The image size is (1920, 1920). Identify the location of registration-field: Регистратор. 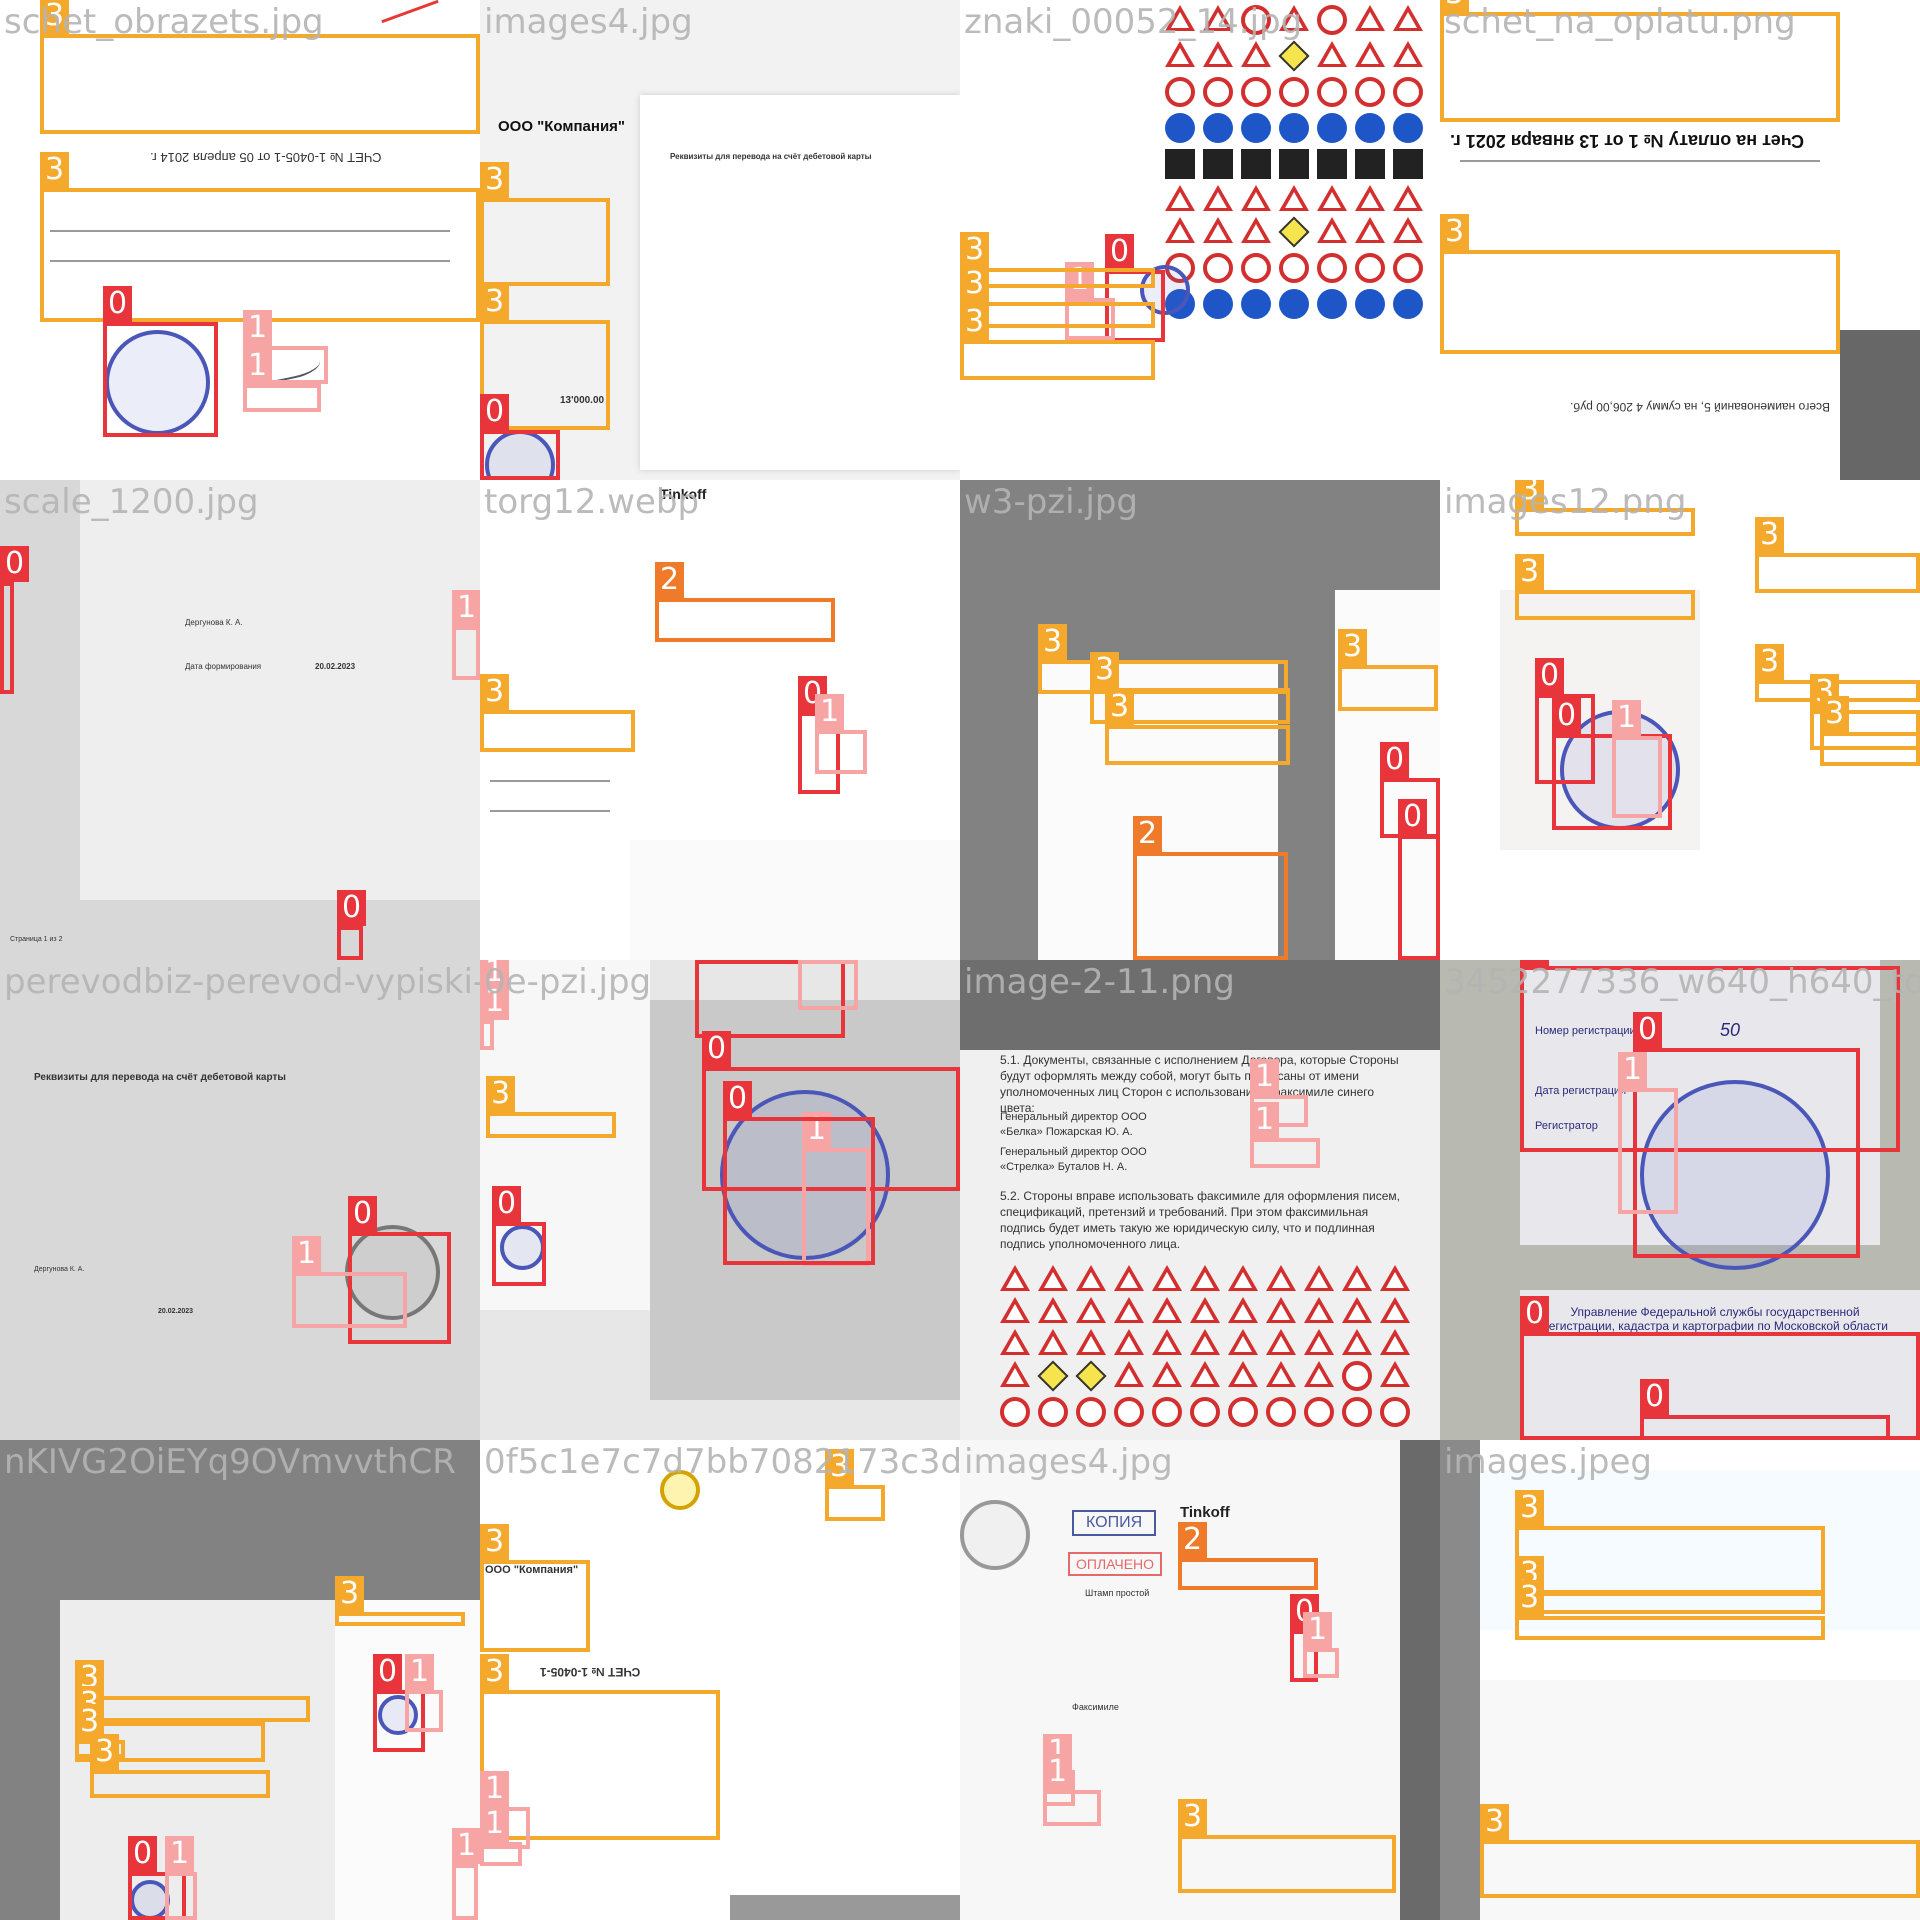
(1566, 1126).